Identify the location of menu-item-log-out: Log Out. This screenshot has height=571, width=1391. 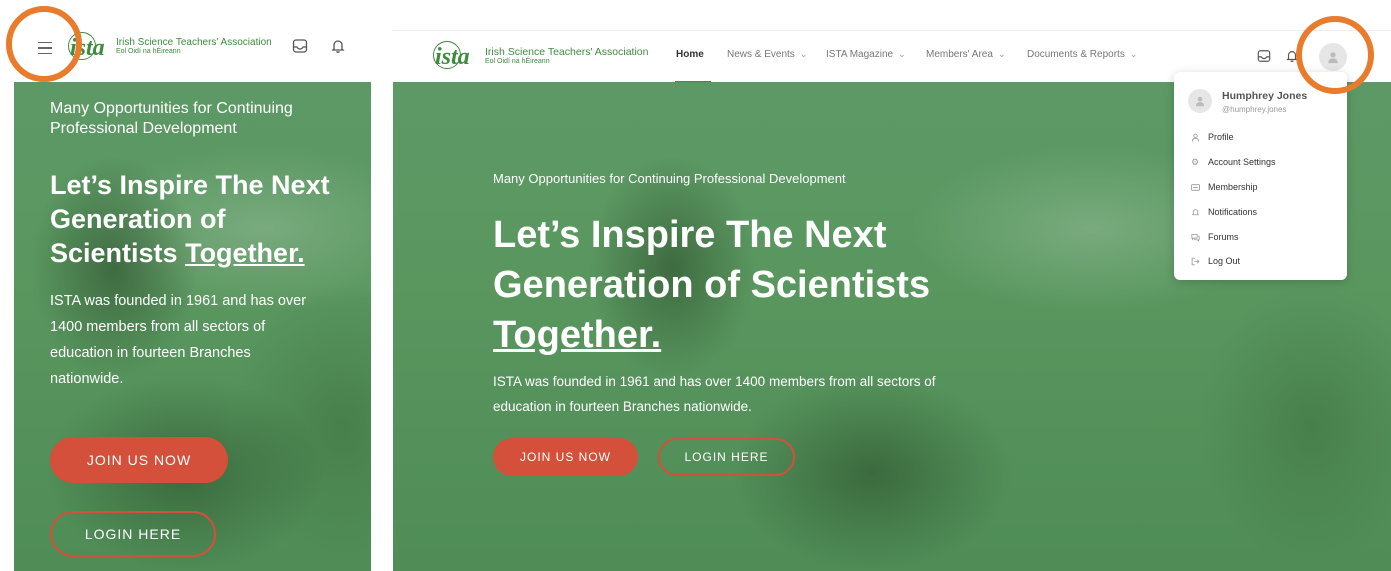
(1215, 261).